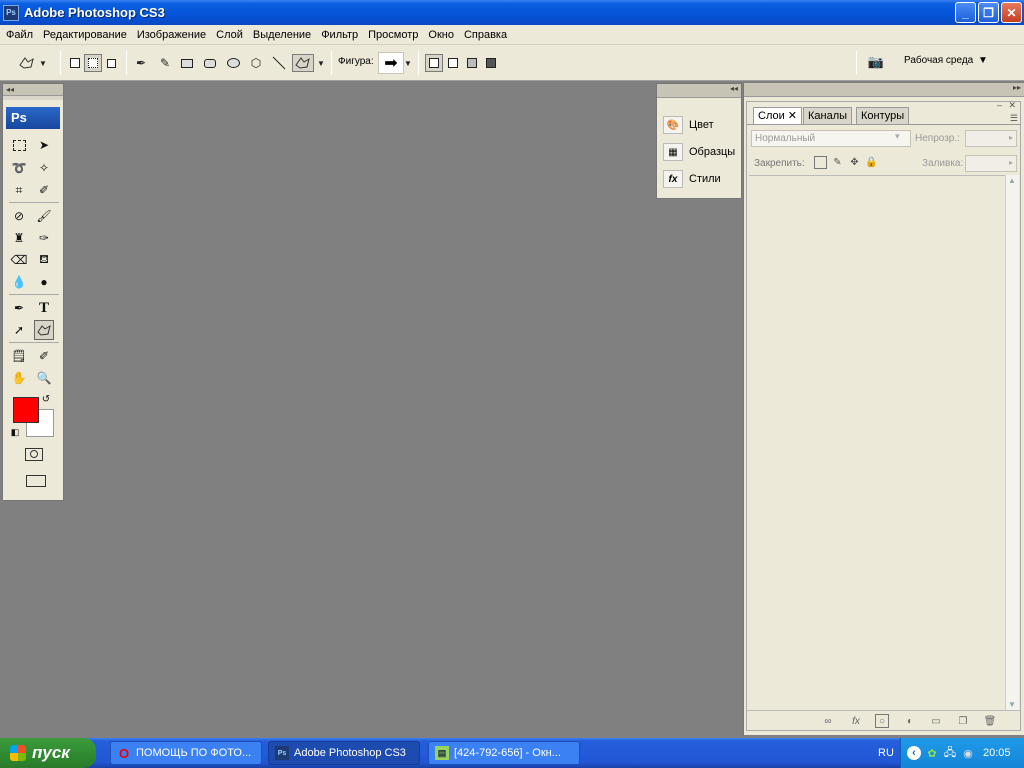 The image size is (1024, 768). I want to click on create-new-shape-area-button, so click(434, 63).